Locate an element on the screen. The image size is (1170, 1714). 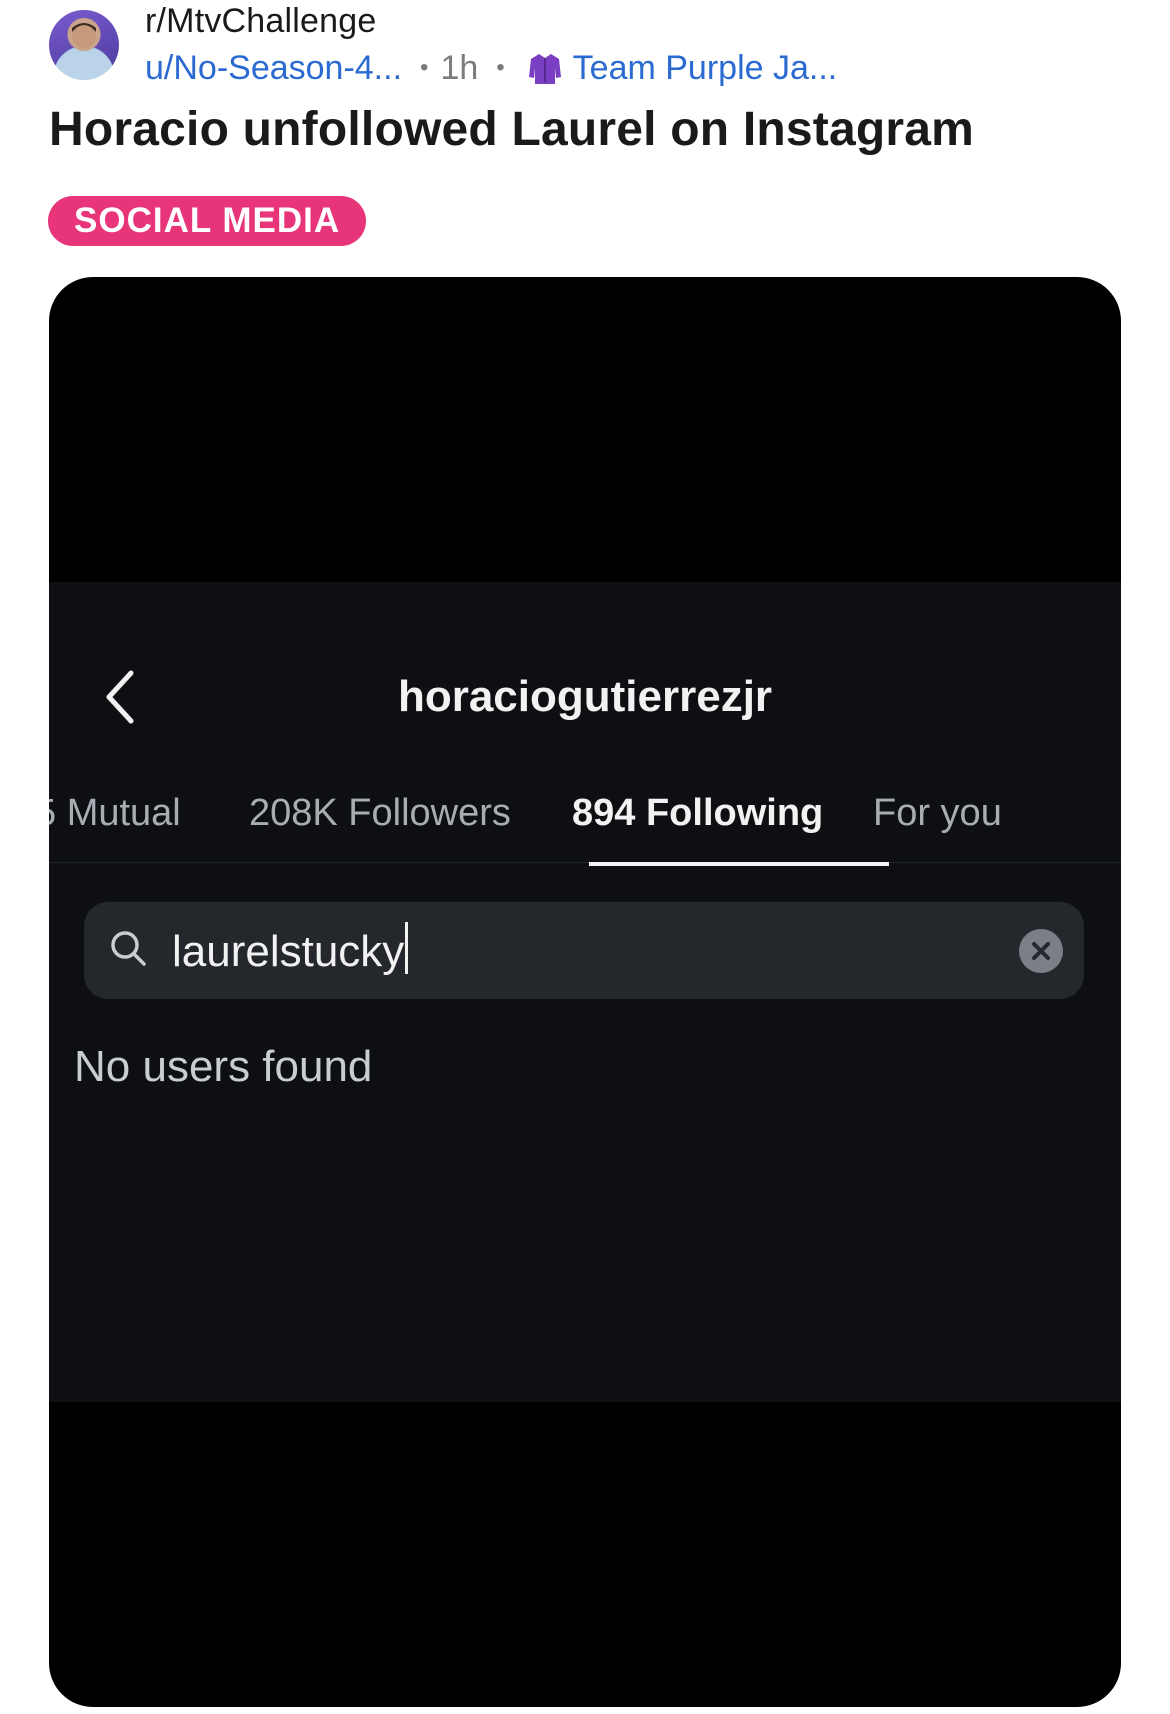
active-tab-indicator is located at coordinates (739, 864).